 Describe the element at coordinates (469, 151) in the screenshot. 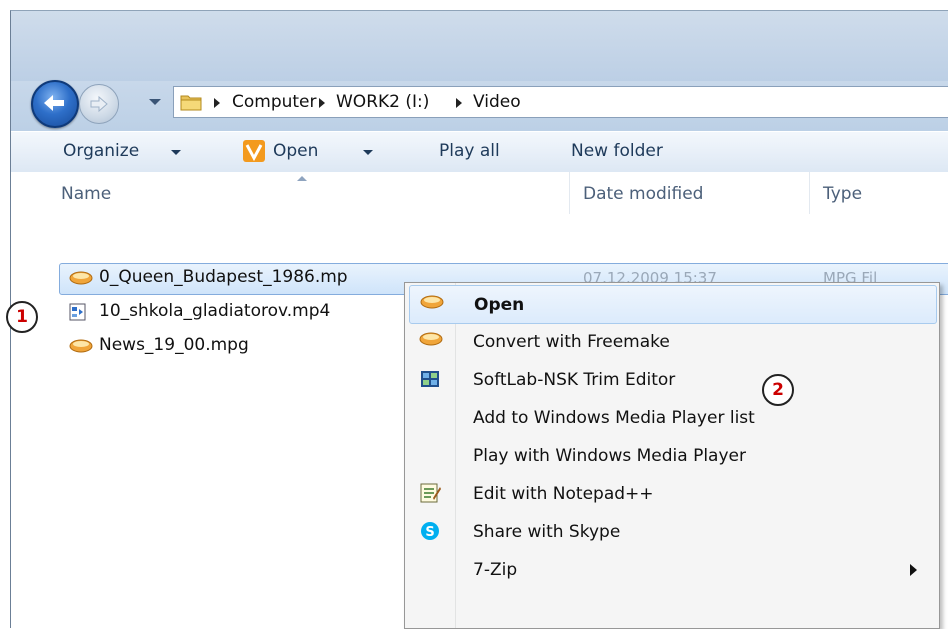

I see `play-all-button: Play all` at that location.